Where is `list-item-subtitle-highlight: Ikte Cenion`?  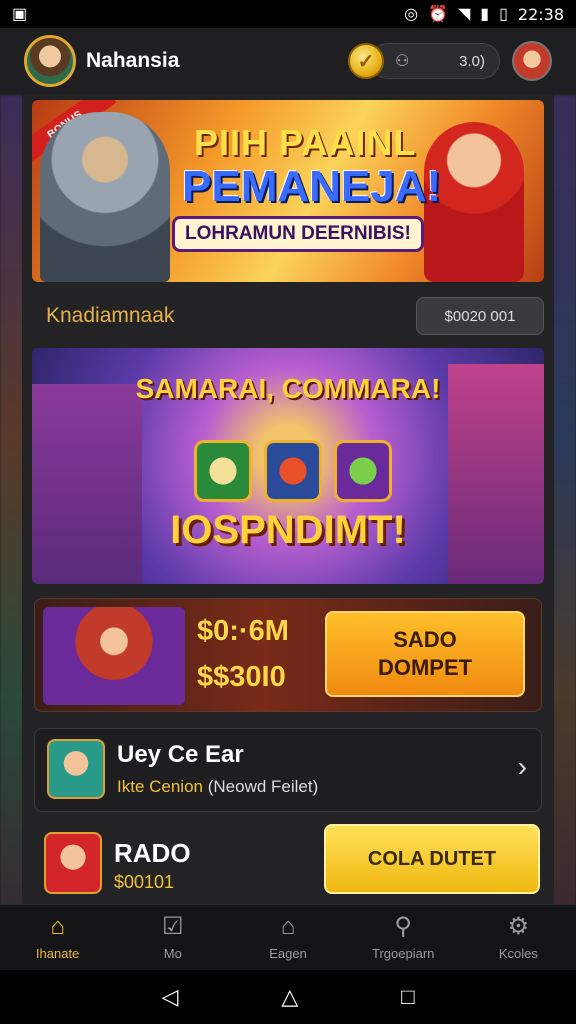
list-item-subtitle-highlight: Ikte Cenion is located at coordinates (160, 786).